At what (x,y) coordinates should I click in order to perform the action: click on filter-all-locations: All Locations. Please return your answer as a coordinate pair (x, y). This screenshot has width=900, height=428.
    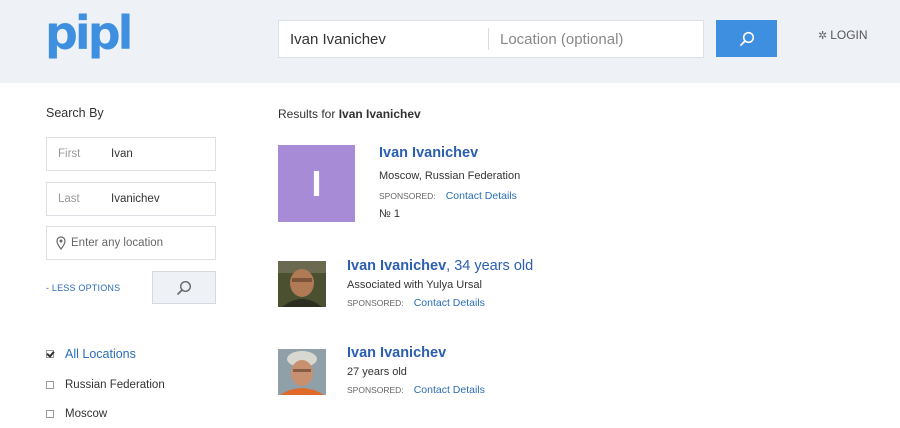
    Looking at the image, I should click on (91, 354).